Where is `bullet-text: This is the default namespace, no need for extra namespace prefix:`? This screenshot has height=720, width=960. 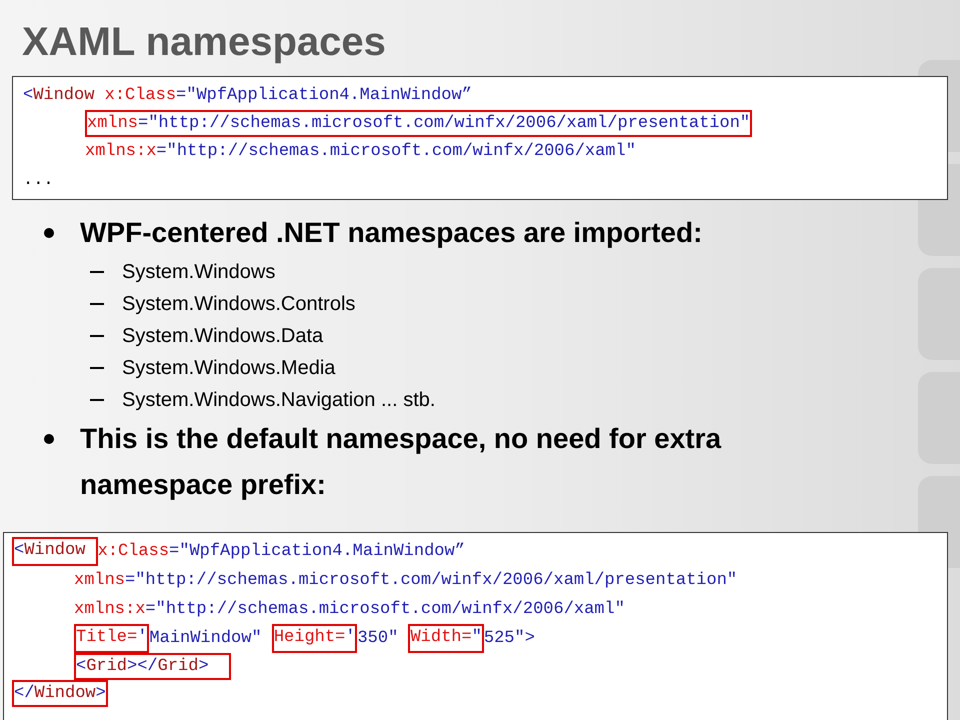 bullet-text: This is the default namespace, no need for extra namespace prefix: is located at coordinates (401, 462).